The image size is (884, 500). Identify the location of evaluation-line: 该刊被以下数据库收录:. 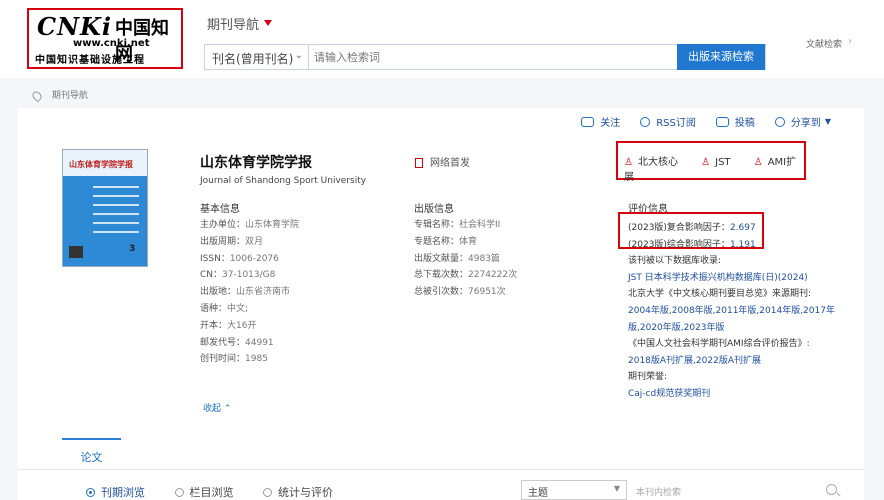
(675, 261).